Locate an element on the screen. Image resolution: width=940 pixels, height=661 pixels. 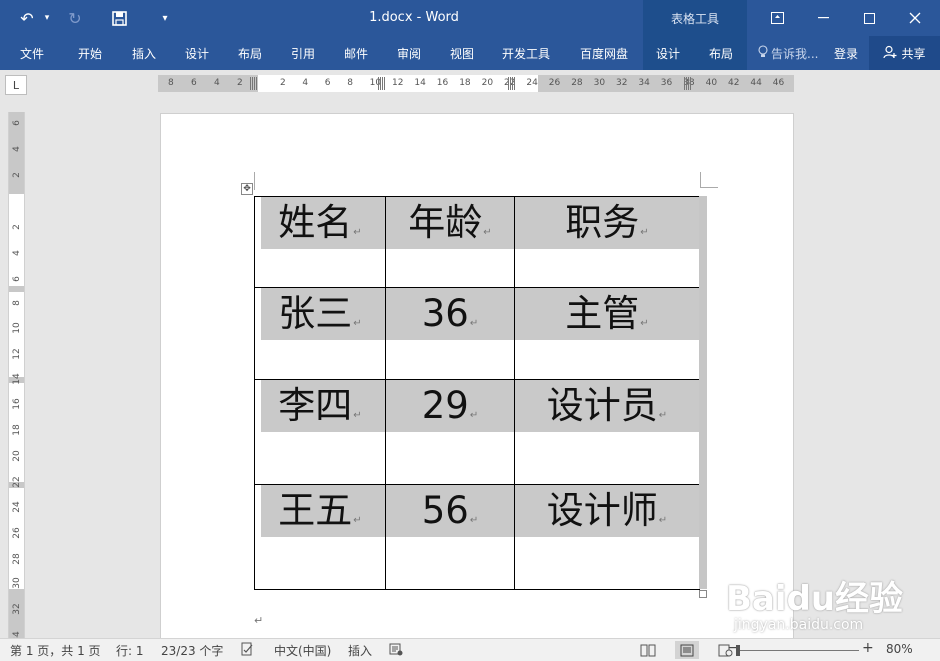
ruler-number: 18 is located at coordinates (17, 430).